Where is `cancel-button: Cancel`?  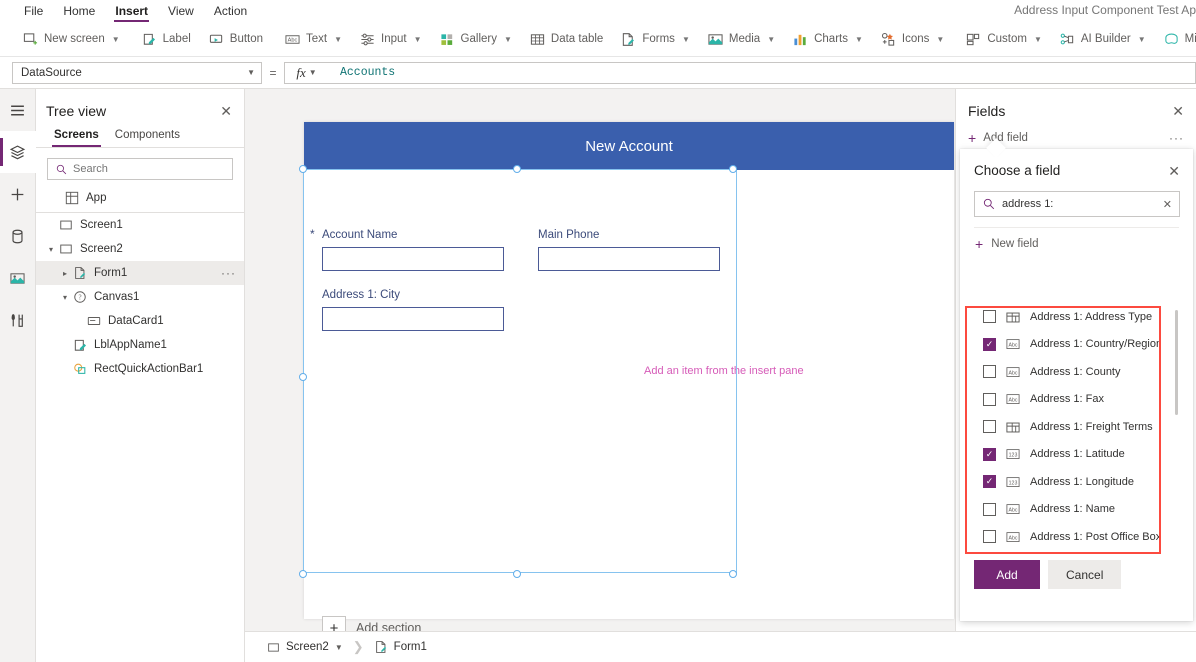
cancel-button: Cancel is located at coordinates (1085, 574).